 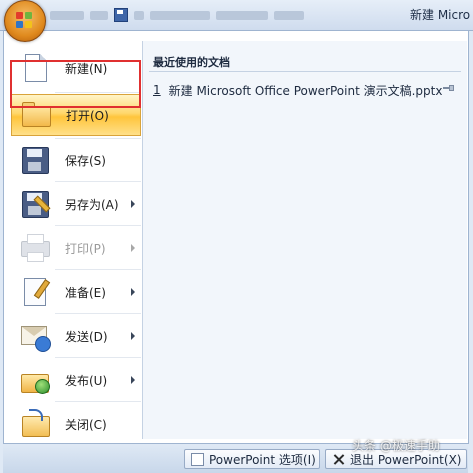 I want to click on recent-item-name: 新建 Microsoft Office PowerPoint 演示文稿.pptx, so click(x=305, y=90).